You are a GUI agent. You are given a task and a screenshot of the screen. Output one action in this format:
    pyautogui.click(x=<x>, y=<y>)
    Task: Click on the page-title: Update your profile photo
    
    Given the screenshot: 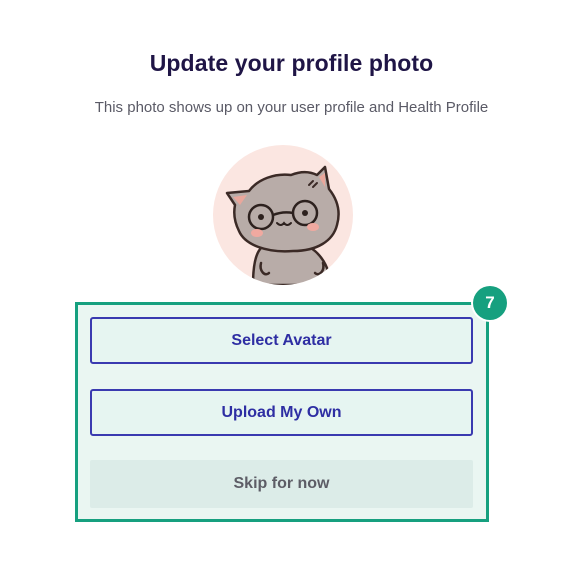 What is the action you would take?
    pyautogui.click(x=291, y=63)
    